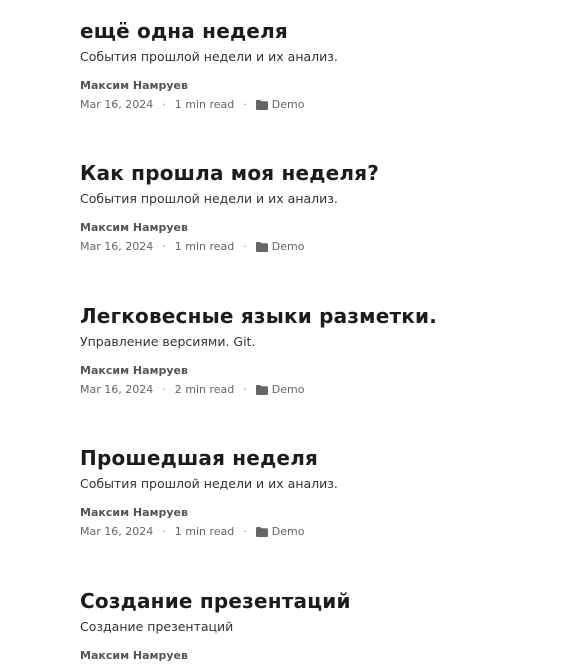  Describe the element at coordinates (320, 390) in the screenshot. I see `post-meta: Mar 16, 2024 · 2 min read · Demo` at that location.